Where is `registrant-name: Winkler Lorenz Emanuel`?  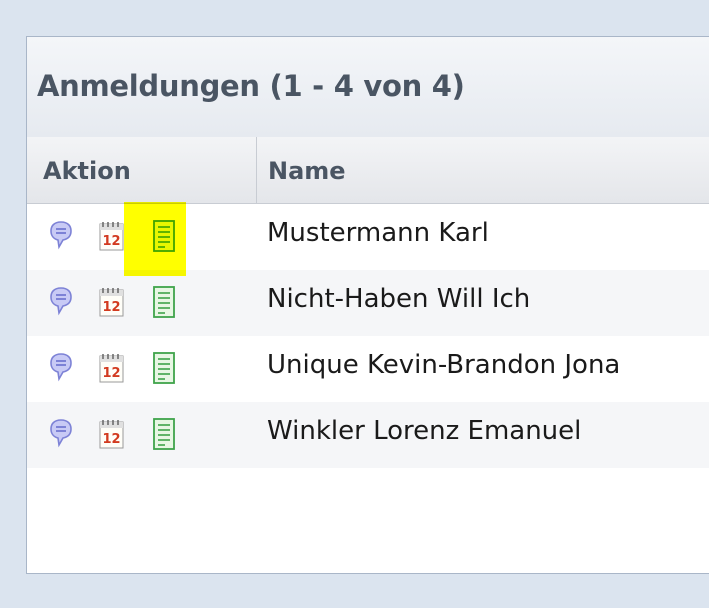 registrant-name: Winkler Lorenz Emanuel is located at coordinates (424, 431).